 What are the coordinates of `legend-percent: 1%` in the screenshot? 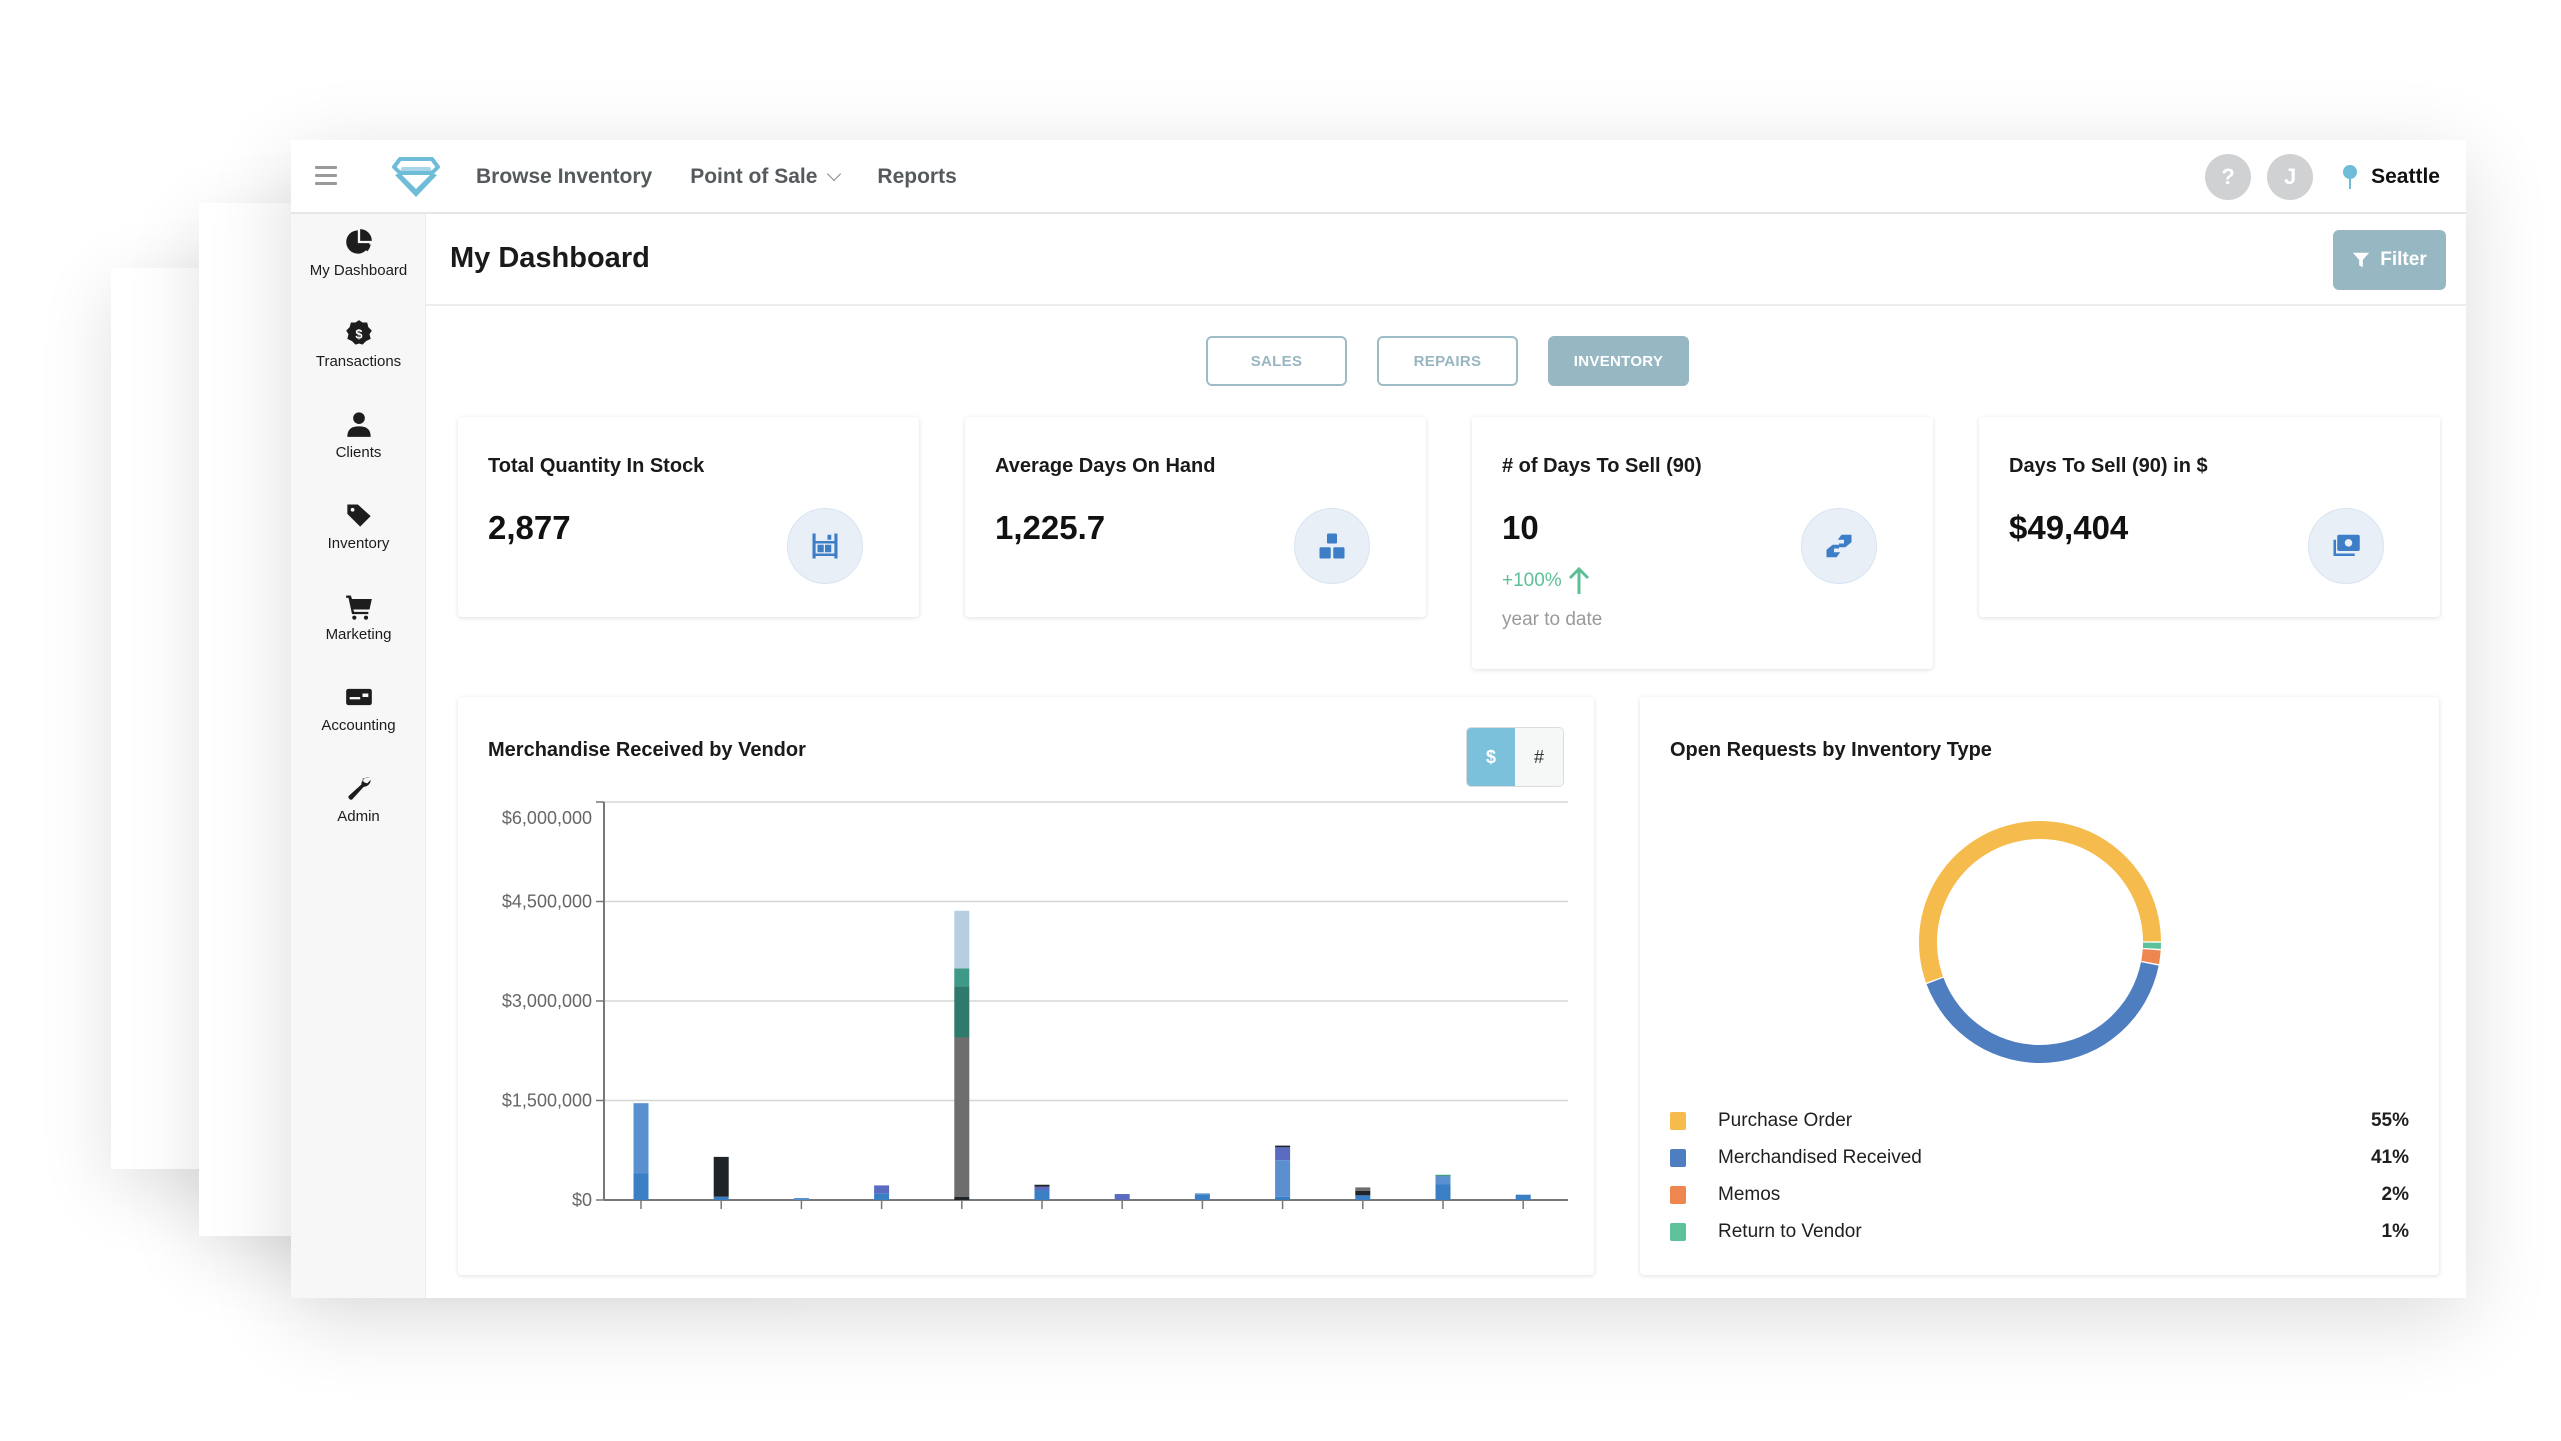 It's located at (2395, 1231).